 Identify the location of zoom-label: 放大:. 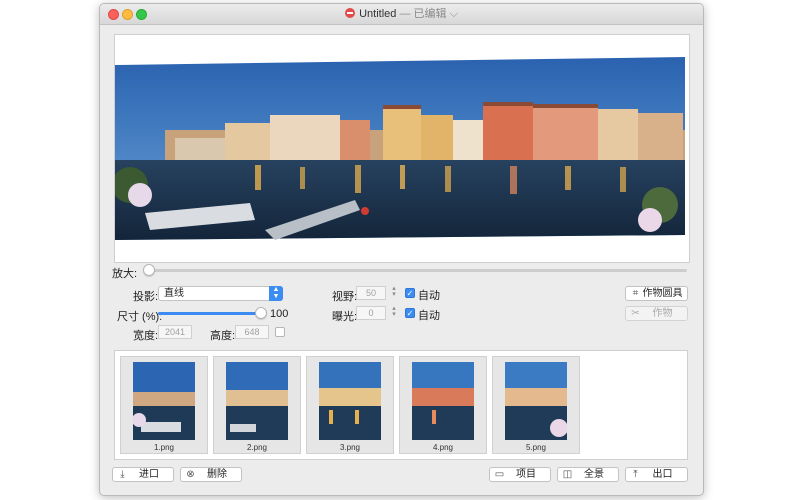
(125, 274).